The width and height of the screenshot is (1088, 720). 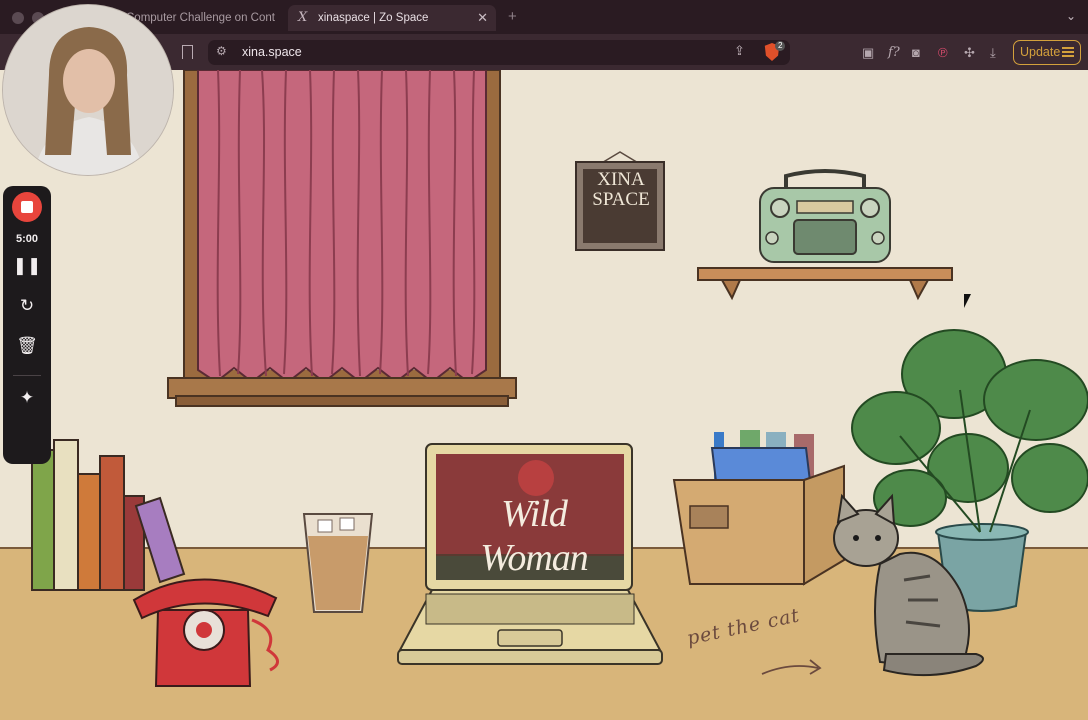 What do you see at coordinates (221, 51) in the screenshot?
I see `site-settings-icon: ⚙` at bounding box center [221, 51].